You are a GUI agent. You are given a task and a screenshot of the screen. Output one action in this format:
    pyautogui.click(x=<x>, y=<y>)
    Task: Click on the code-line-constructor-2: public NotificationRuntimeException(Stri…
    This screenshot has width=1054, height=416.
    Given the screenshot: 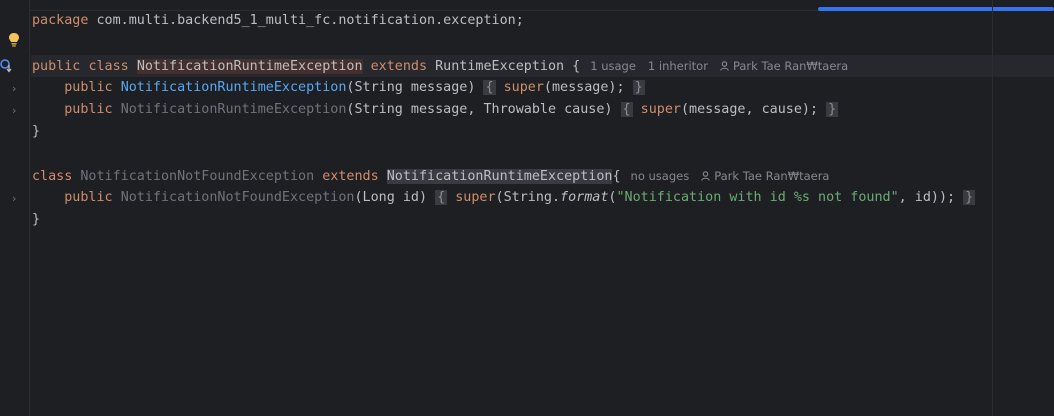 What is the action you would take?
    pyautogui.click(x=435, y=110)
    